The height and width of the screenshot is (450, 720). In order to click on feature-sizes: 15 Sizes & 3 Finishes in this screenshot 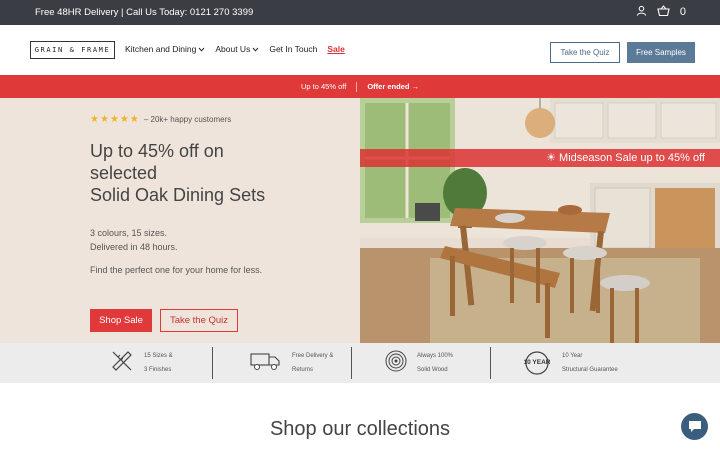, I will do `click(141, 363)`.